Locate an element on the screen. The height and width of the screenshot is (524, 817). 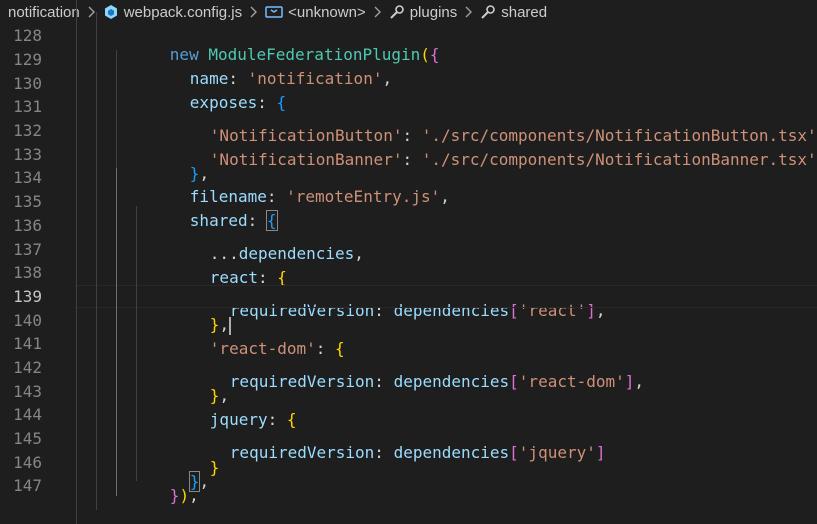
line-number: 134 is located at coordinates (21, 177).